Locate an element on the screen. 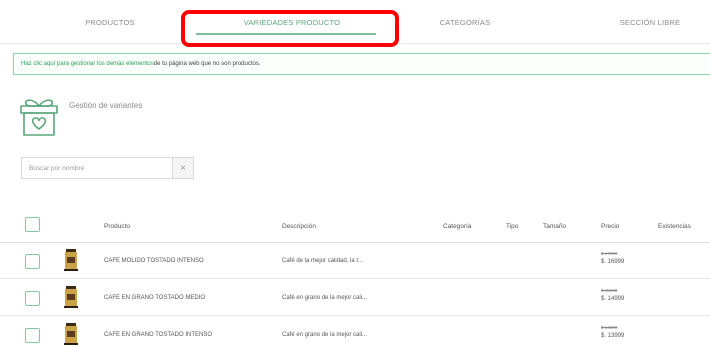 The image size is (710, 347). column-header-existencias: Existencias is located at coordinates (674, 226).